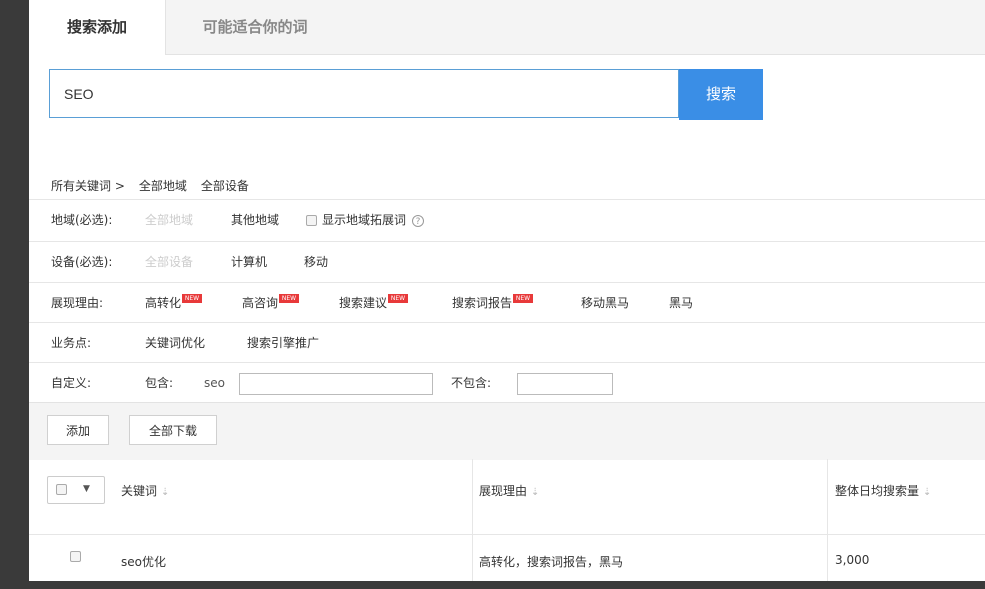 The width and height of the screenshot is (985, 589). I want to click on tab-search-add: 搜索添加, so click(97, 27).